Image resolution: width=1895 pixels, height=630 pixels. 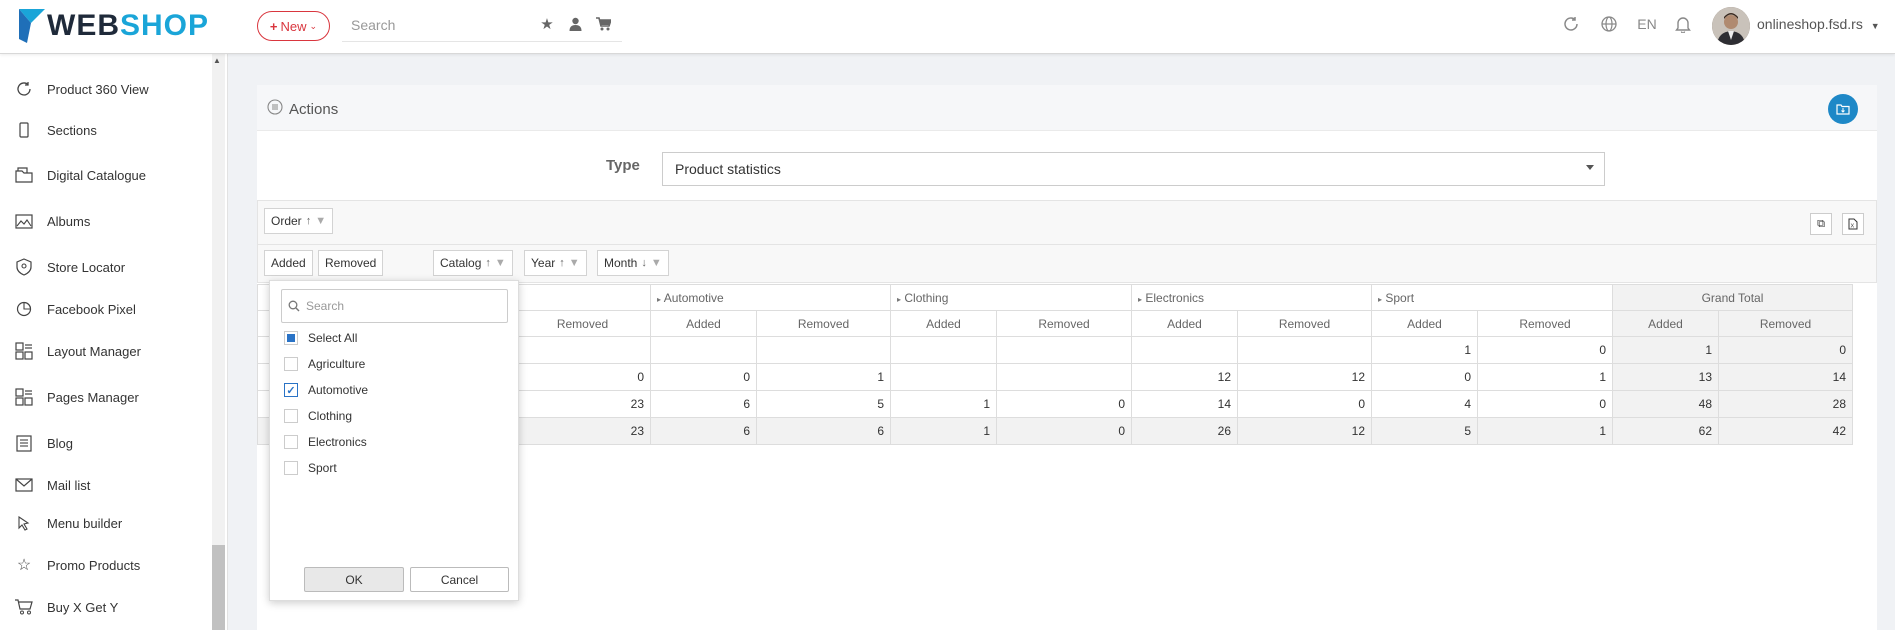 What do you see at coordinates (98, 89) in the screenshot?
I see `sidebar-item-label: Product 360 View` at bounding box center [98, 89].